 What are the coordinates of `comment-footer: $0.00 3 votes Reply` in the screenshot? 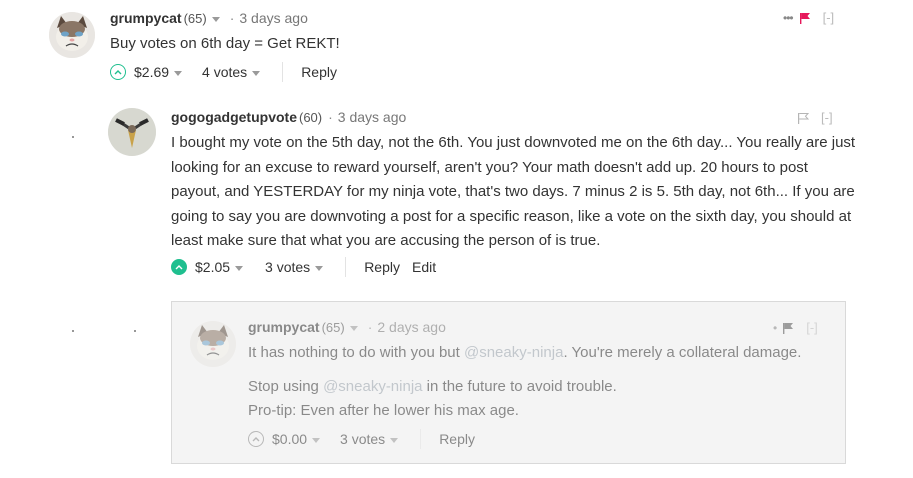 It's located at (361, 439).